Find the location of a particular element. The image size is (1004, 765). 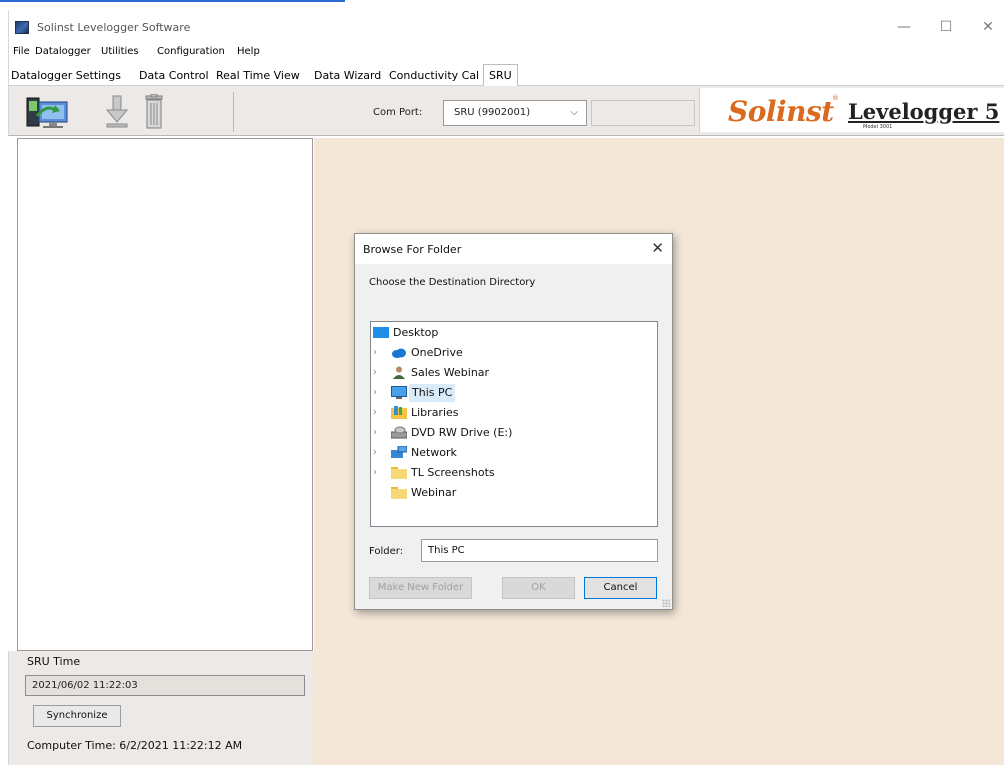

tab-real-time-view: Real Time View is located at coordinates (258, 76).